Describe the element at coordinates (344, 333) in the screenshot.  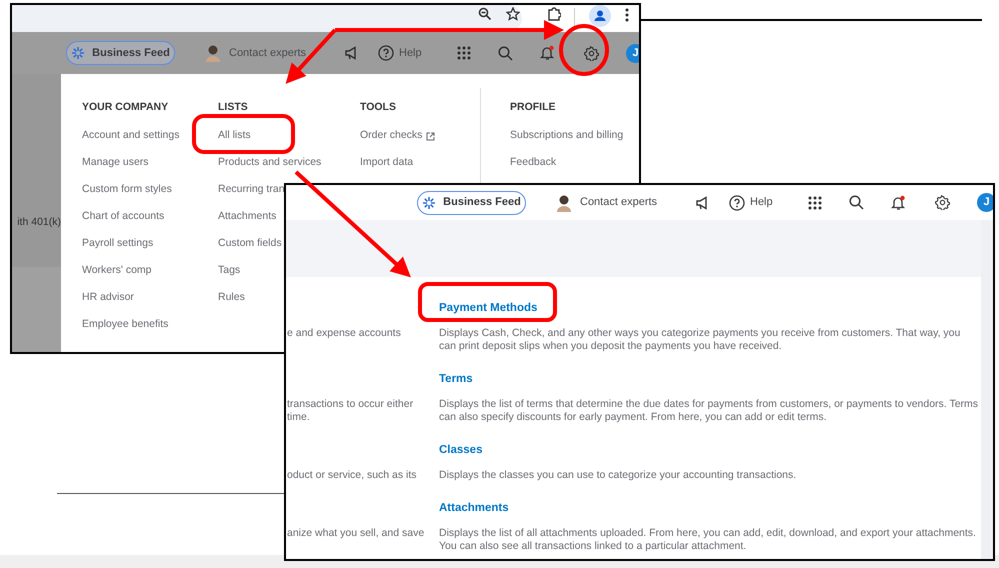
I see `description-text: e and expense accounts` at that location.